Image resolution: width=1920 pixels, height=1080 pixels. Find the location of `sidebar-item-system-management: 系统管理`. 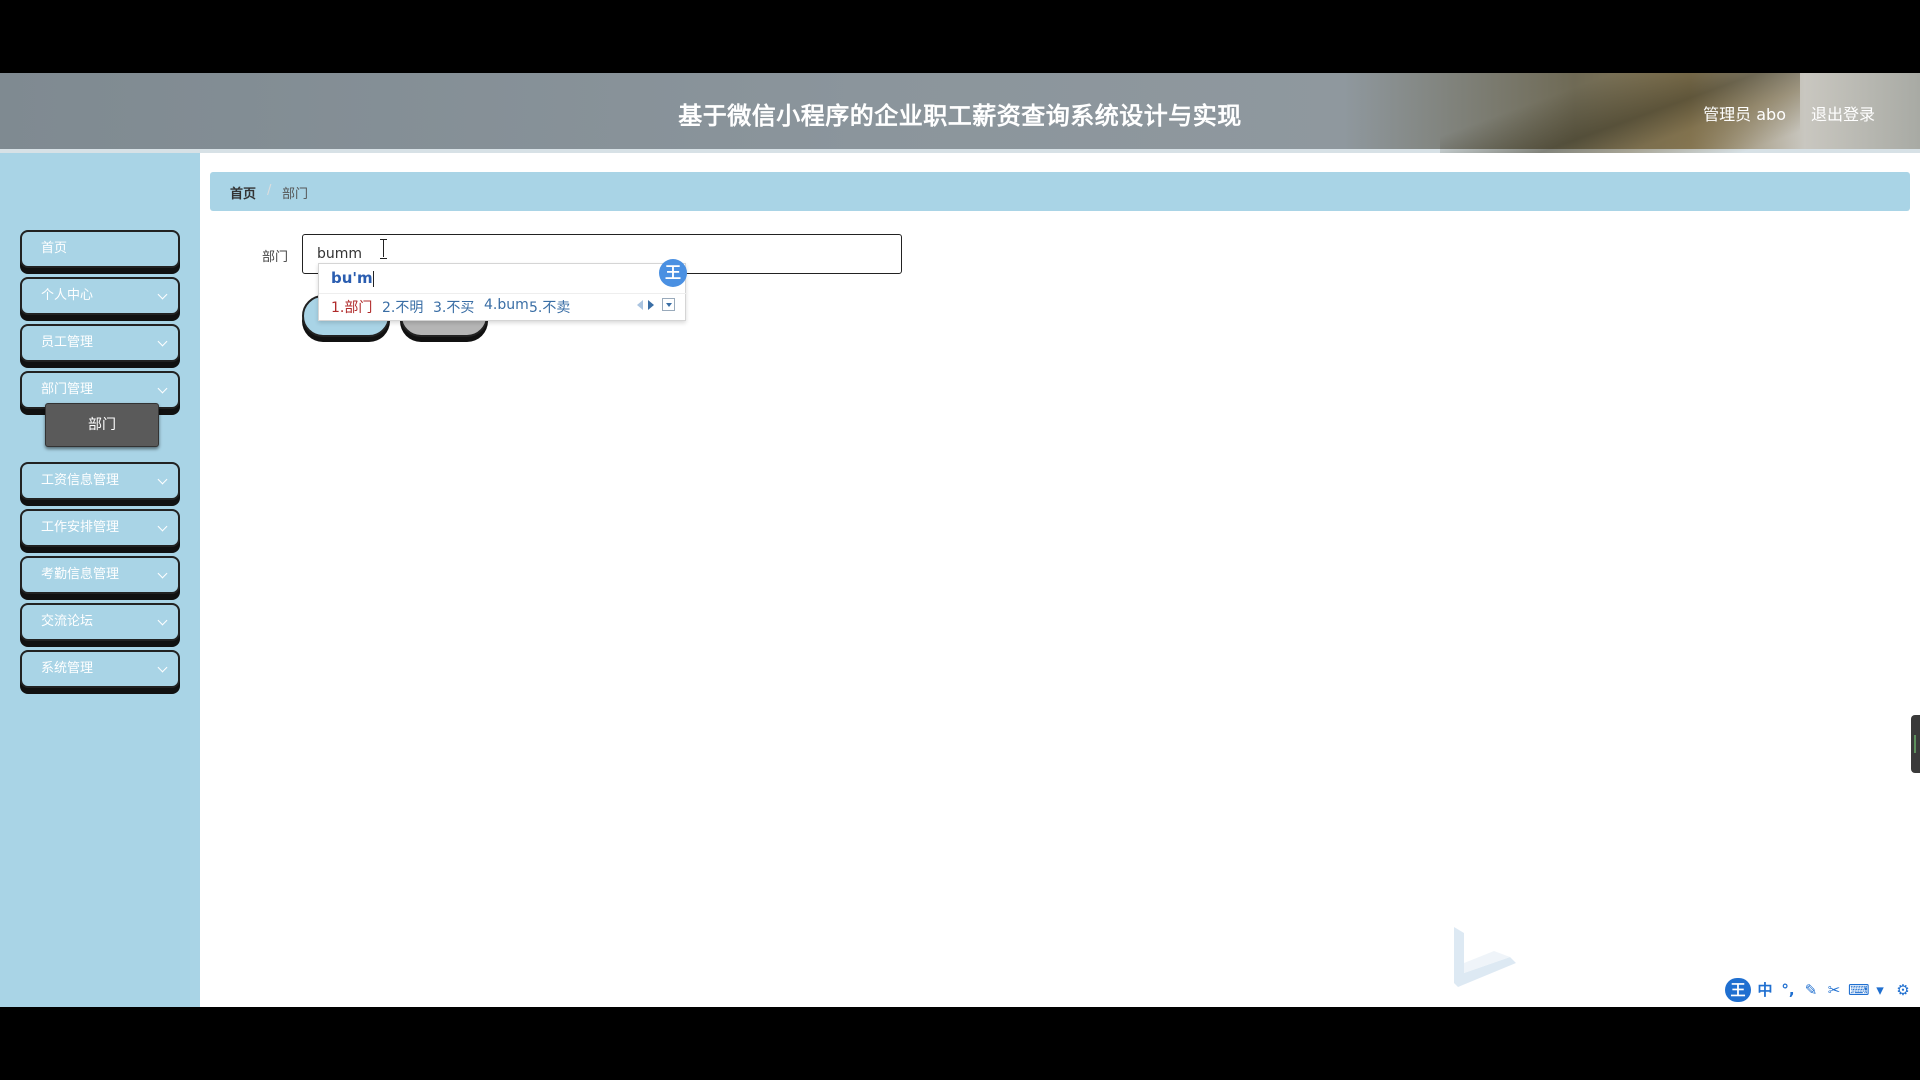

sidebar-item-system-management: 系统管理 is located at coordinates (100, 669).